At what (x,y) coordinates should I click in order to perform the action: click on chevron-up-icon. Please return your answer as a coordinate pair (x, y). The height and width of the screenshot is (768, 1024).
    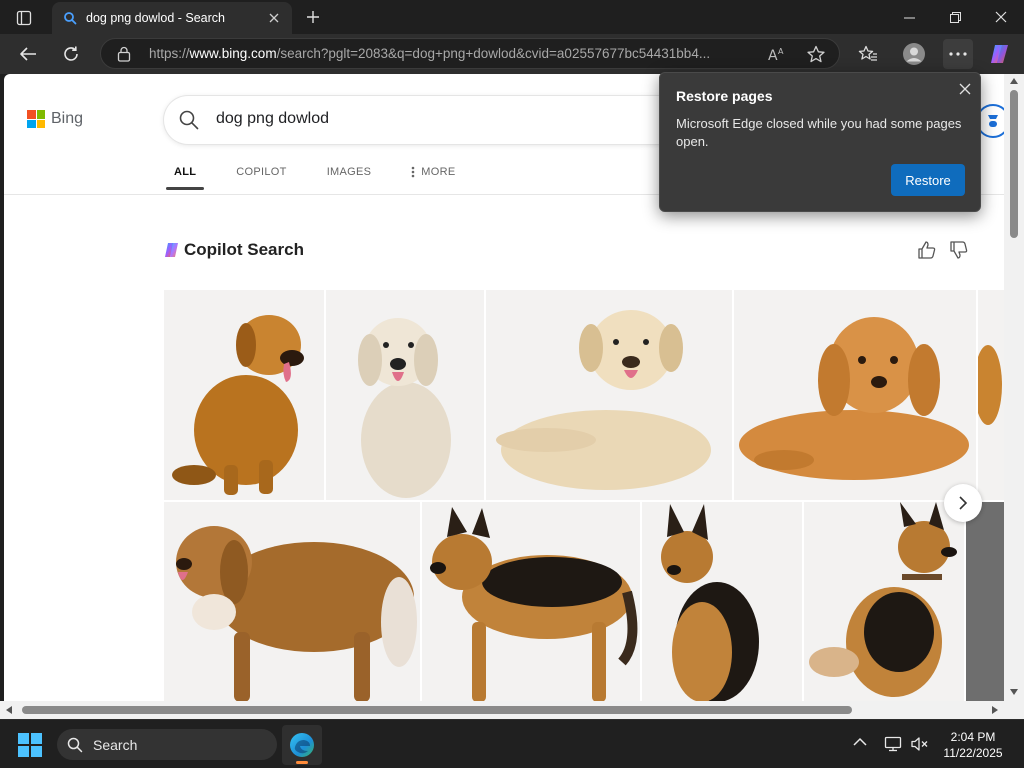
    Looking at the image, I should click on (860, 742).